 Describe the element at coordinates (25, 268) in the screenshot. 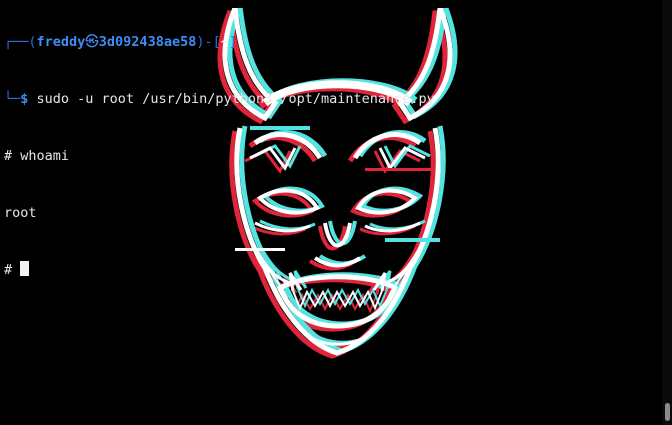

I see `text-cursor` at that location.